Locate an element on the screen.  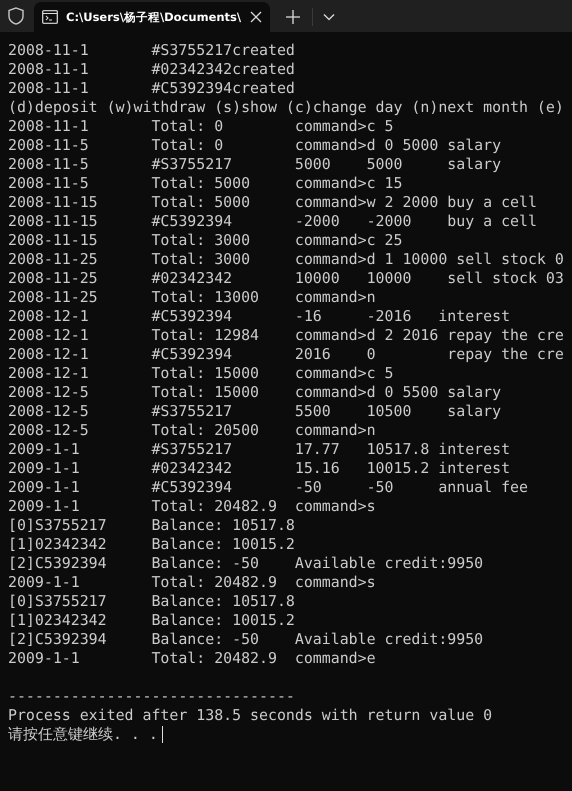
output-line: 2008-12-5 Total: 15000 command>d 0 5500 salary is located at coordinates (255, 392).